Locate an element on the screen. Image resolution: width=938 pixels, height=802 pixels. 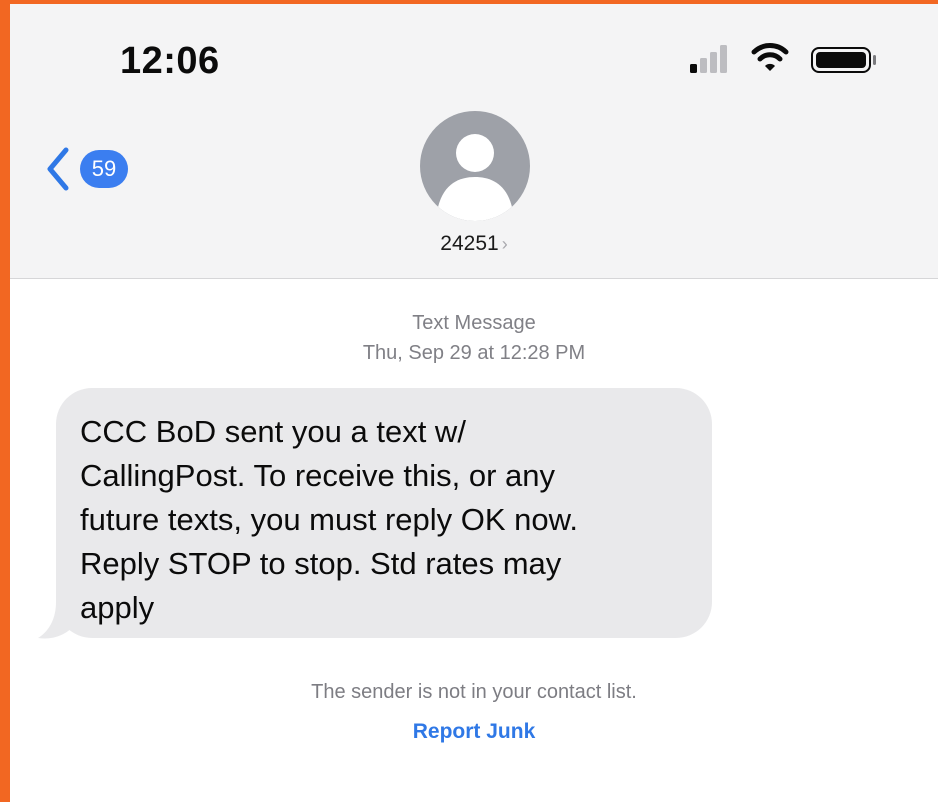
status-time: 12:06 is located at coordinates (170, 61).